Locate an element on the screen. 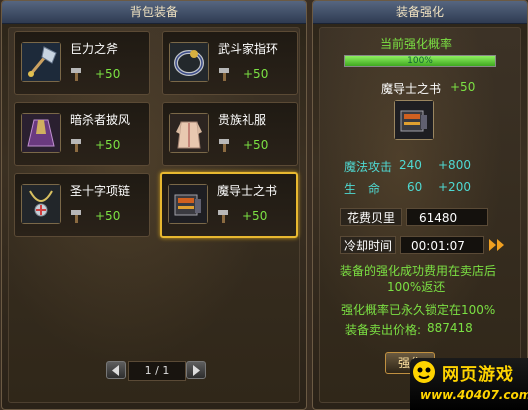 The width and height of the screenshot is (528, 410). cooldown-value: 00:01:07 is located at coordinates (442, 245).